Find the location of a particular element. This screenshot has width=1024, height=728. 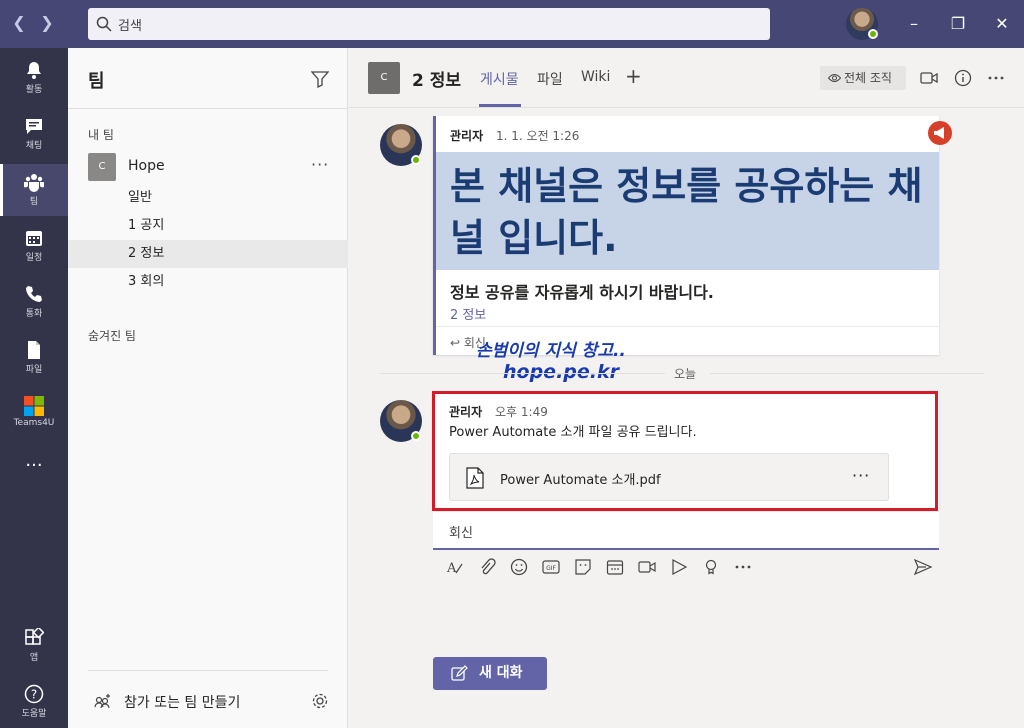

team-name: Hope is located at coordinates (146, 166).